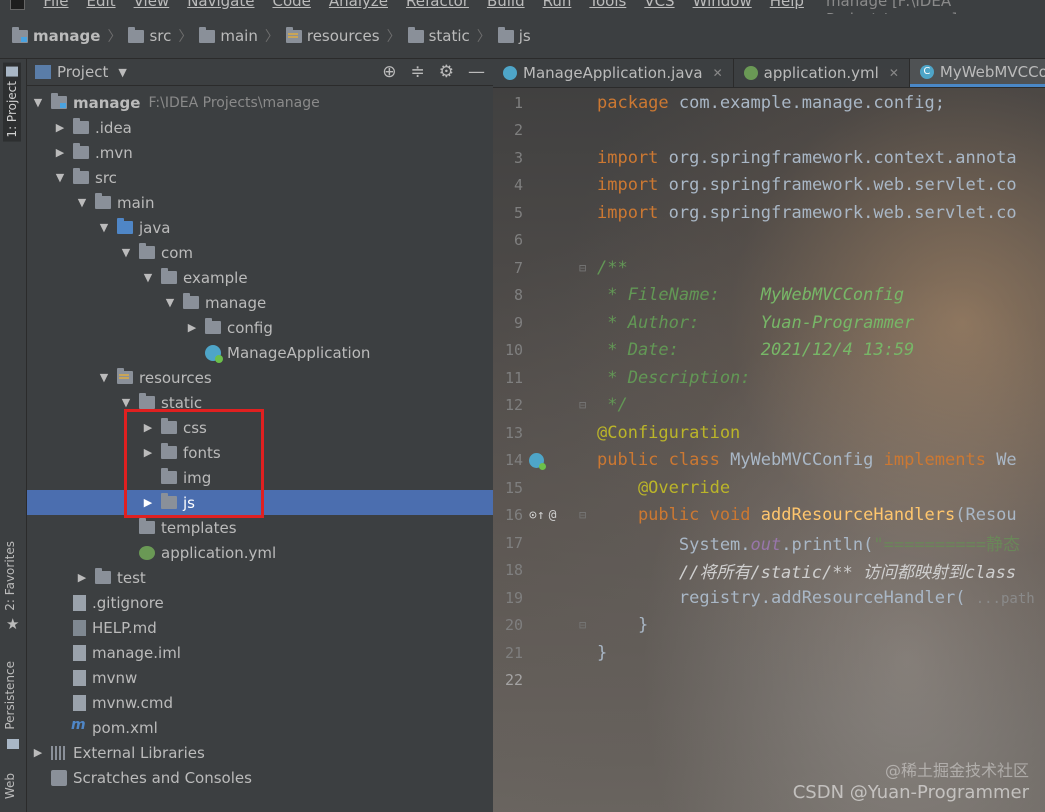 The width and height of the screenshot is (1045, 812). I want to click on collapse-all-icon: ≑, so click(418, 72).